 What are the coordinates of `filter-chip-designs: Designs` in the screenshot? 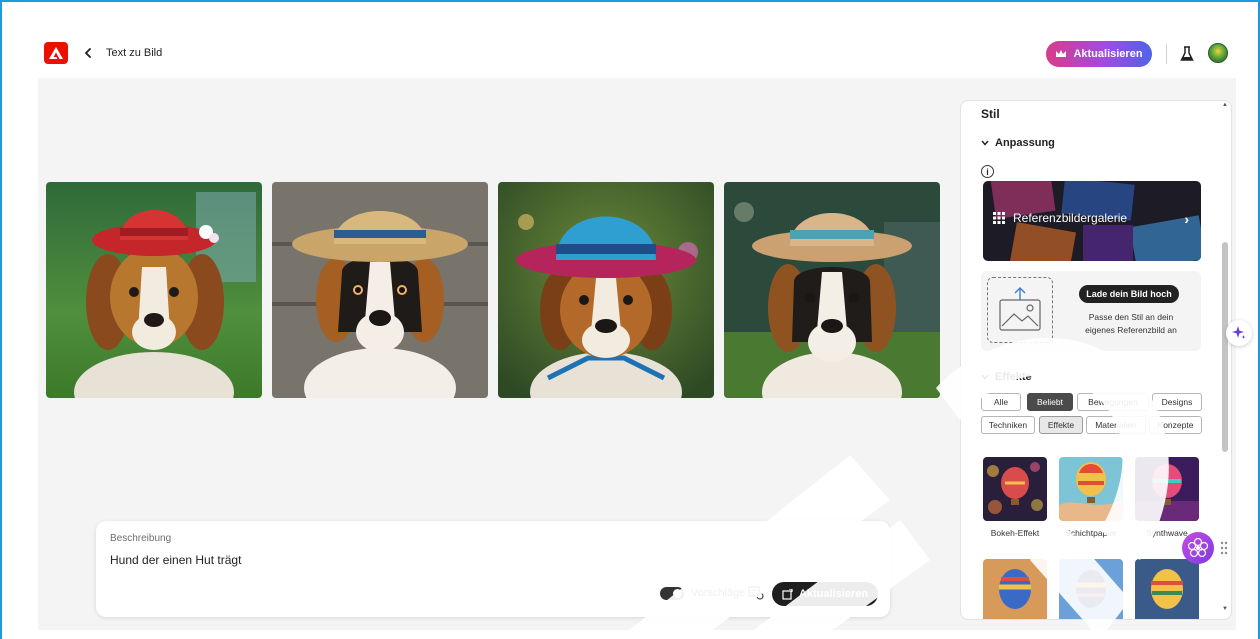 It's located at (1177, 402).